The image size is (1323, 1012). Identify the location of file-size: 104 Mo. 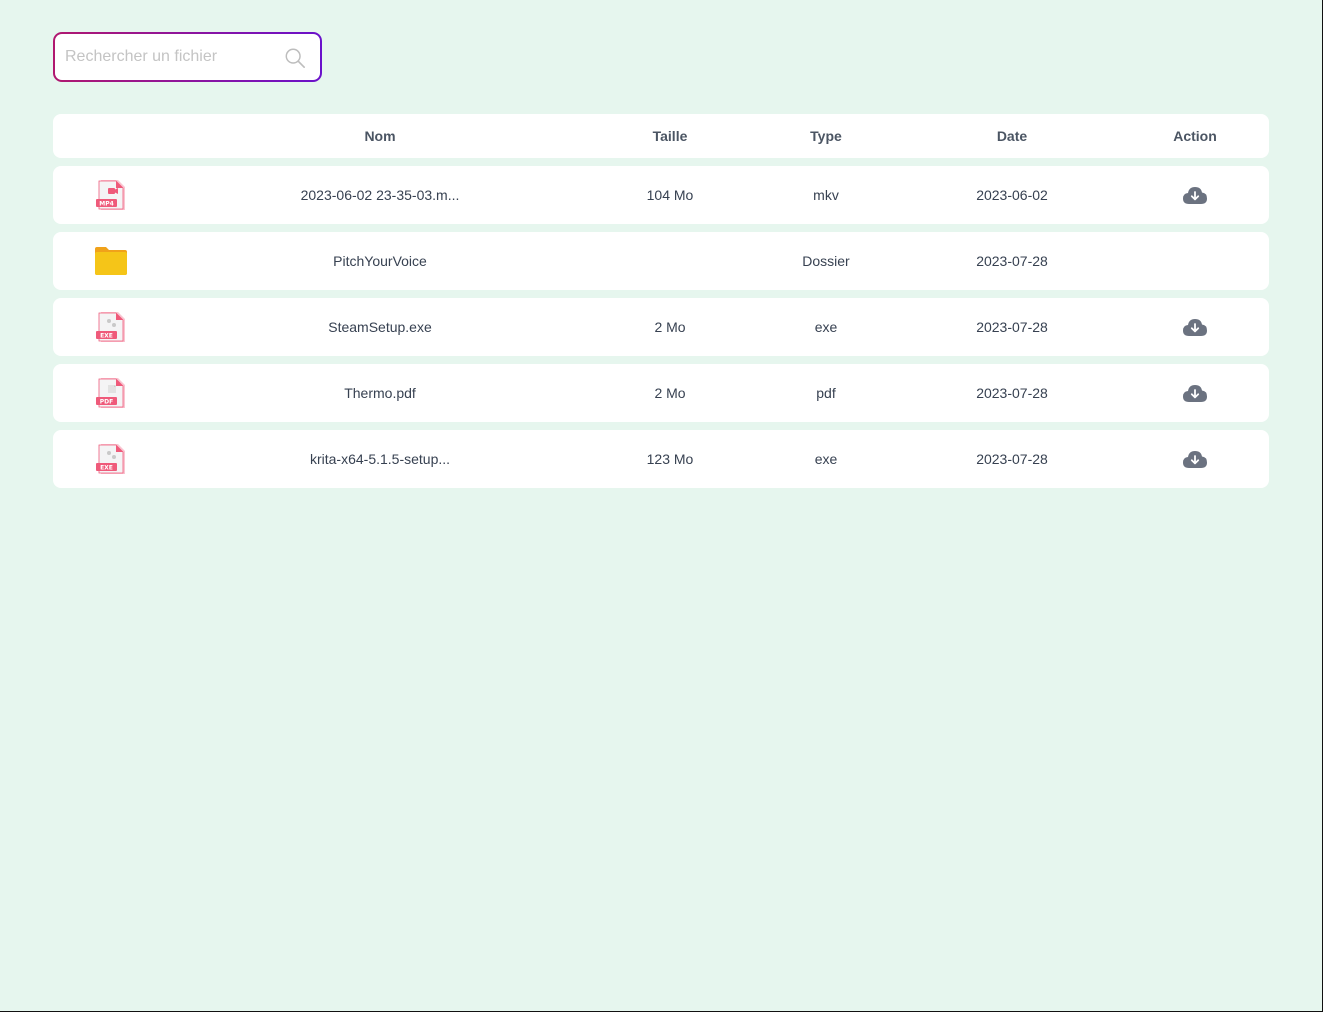
(670, 195).